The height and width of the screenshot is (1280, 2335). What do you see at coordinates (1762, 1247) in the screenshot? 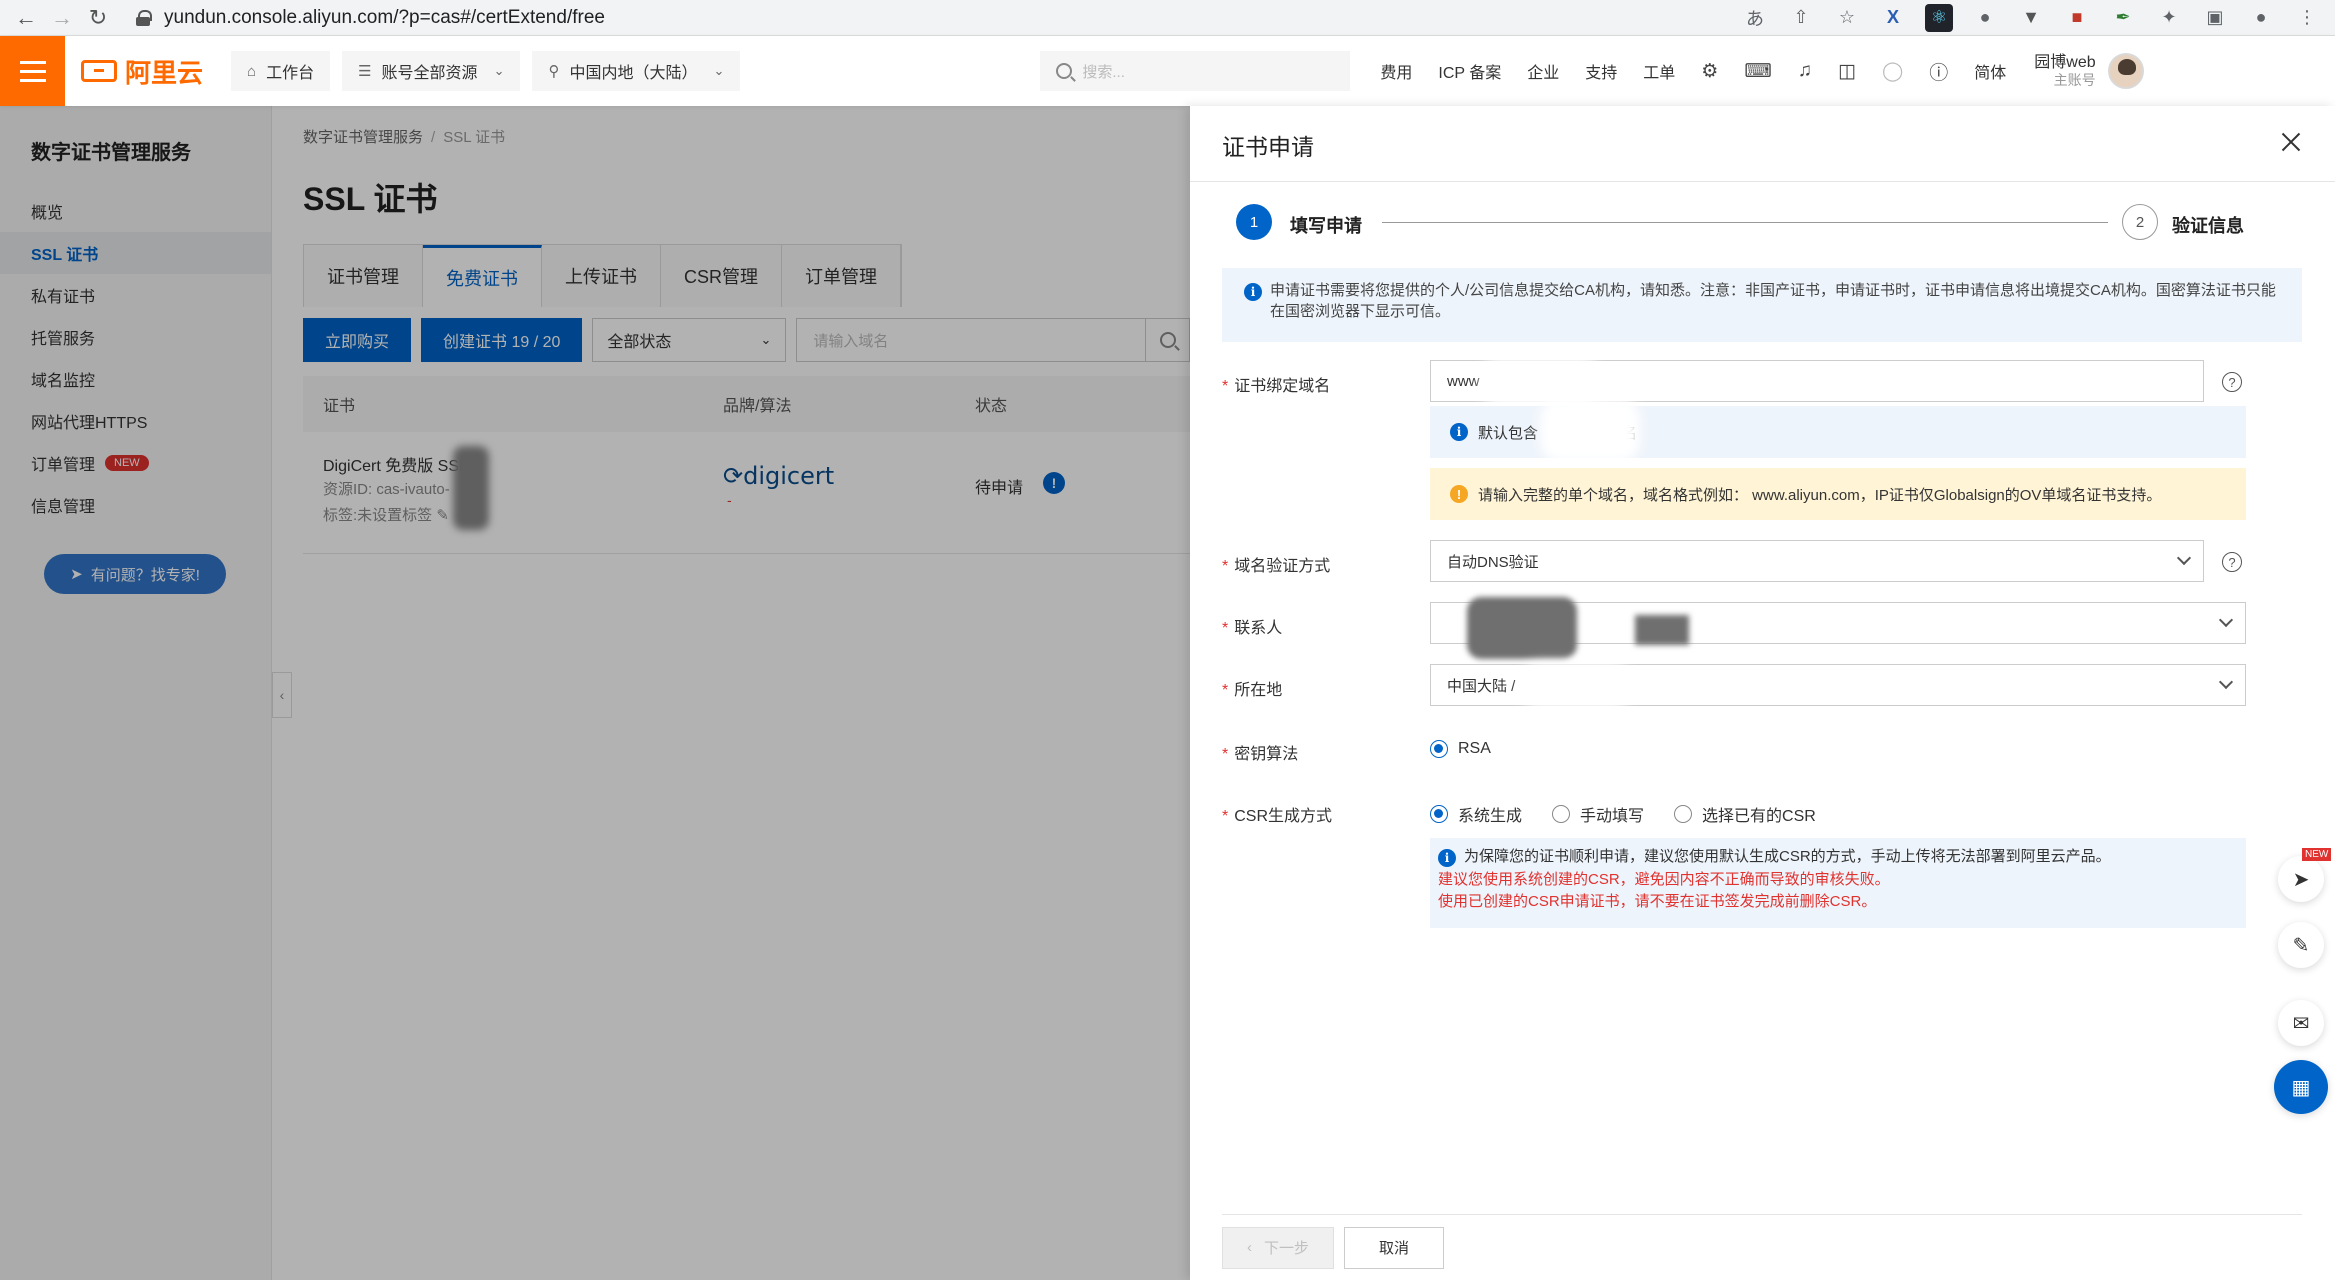
I see `drawer-footer: ‹ 下一步 取消` at bounding box center [1762, 1247].